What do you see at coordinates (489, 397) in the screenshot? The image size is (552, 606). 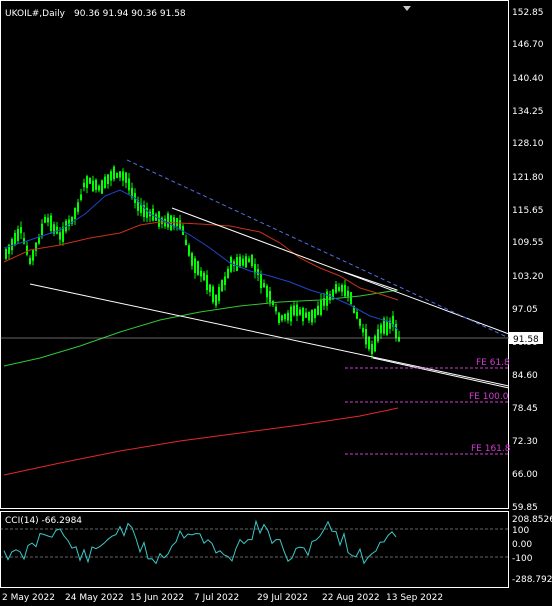 I see `fib-label-2: FE 100.0` at bounding box center [489, 397].